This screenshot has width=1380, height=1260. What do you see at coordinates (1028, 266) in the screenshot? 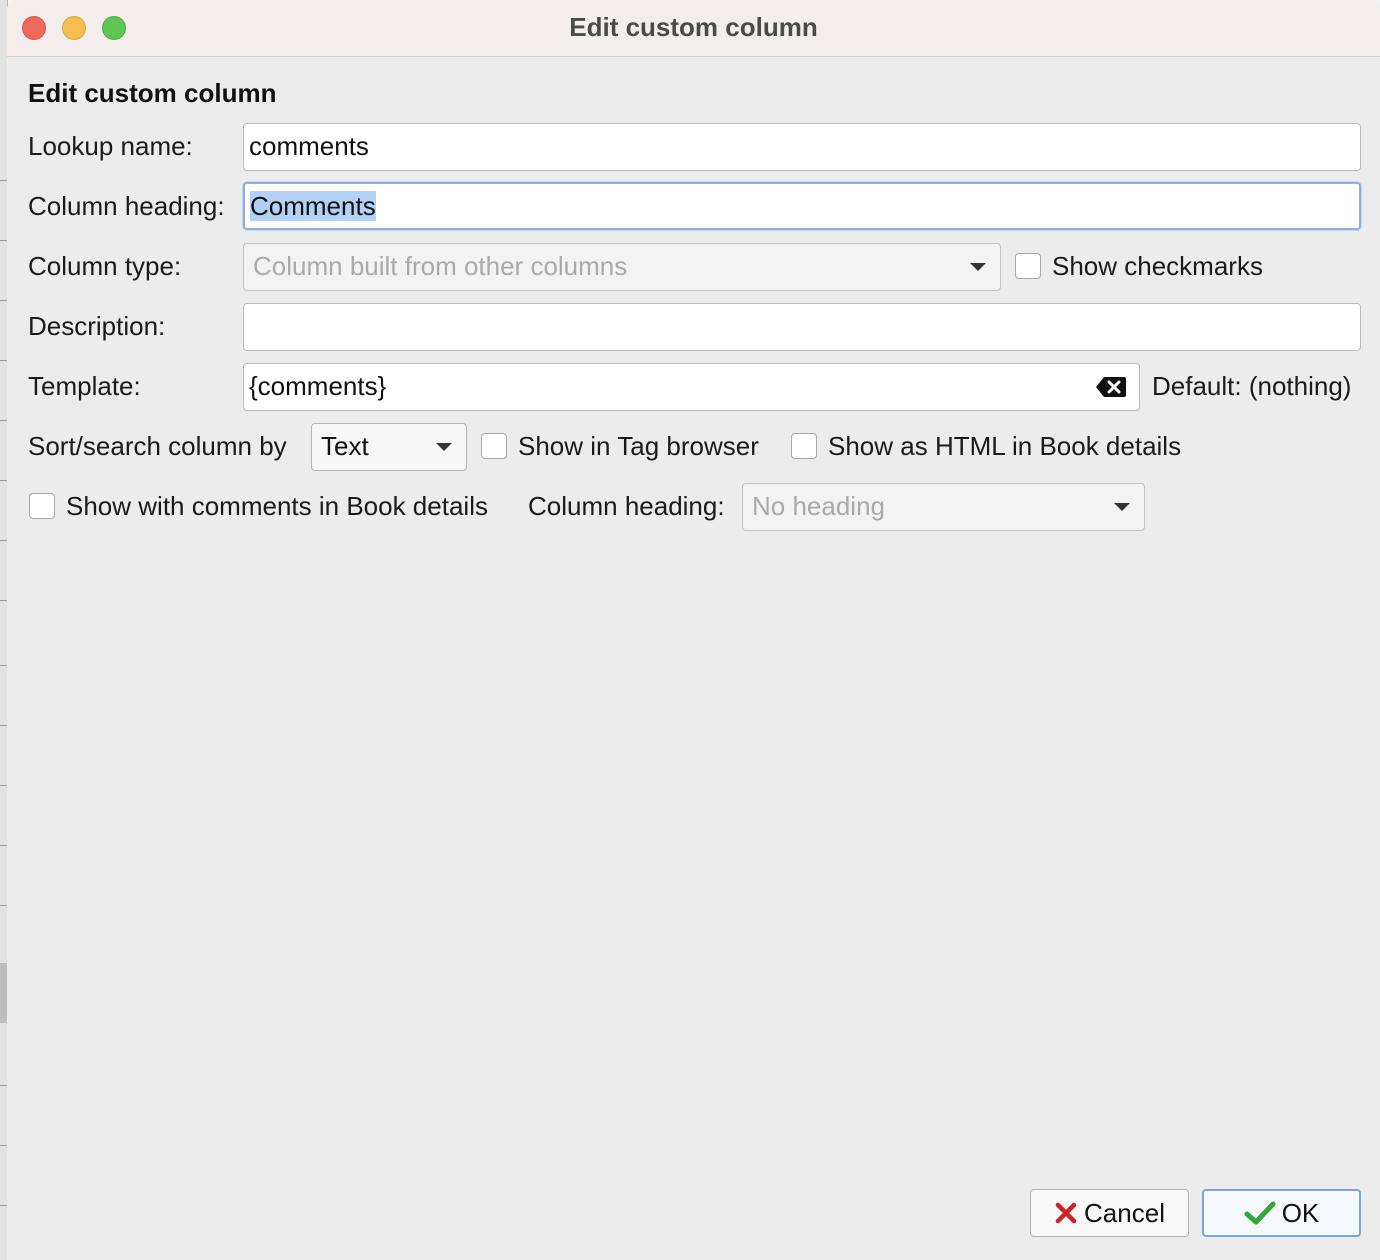
I see `show-checkmarks-checkbox` at bounding box center [1028, 266].